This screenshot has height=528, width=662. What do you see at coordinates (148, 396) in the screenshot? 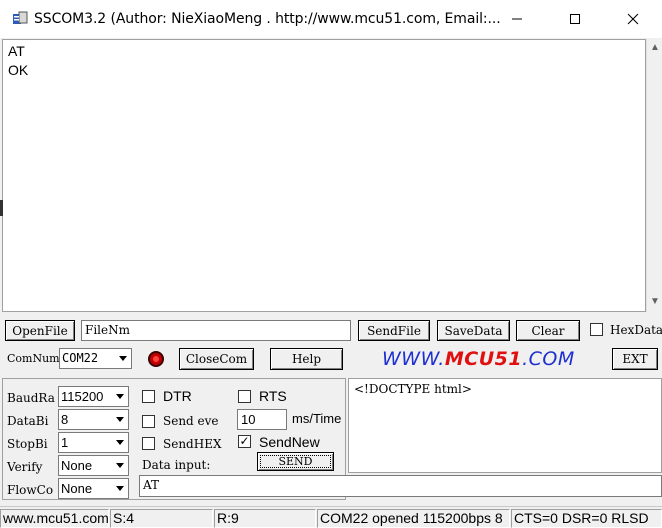
I see `dtr-checkbox` at bounding box center [148, 396].